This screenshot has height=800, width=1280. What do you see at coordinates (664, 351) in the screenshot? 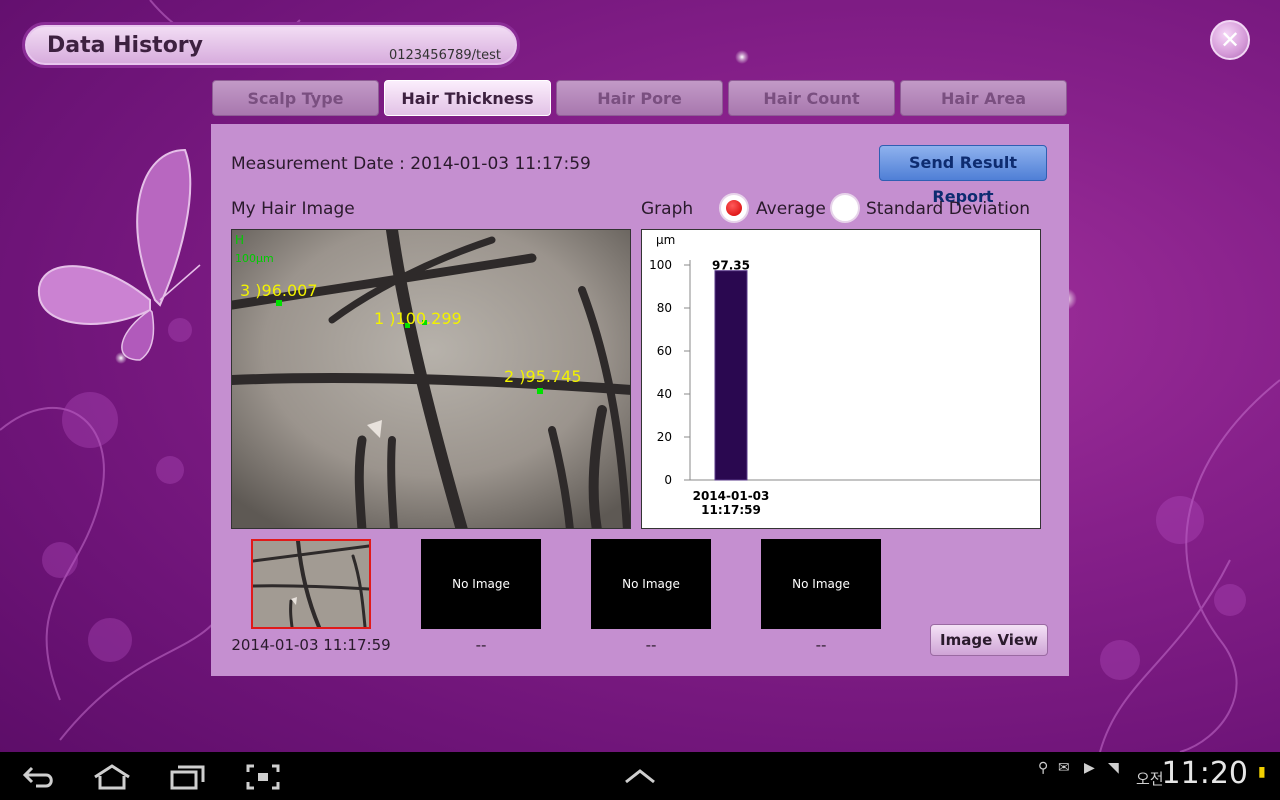
I see `y-tick-label: 60` at bounding box center [664, 351].